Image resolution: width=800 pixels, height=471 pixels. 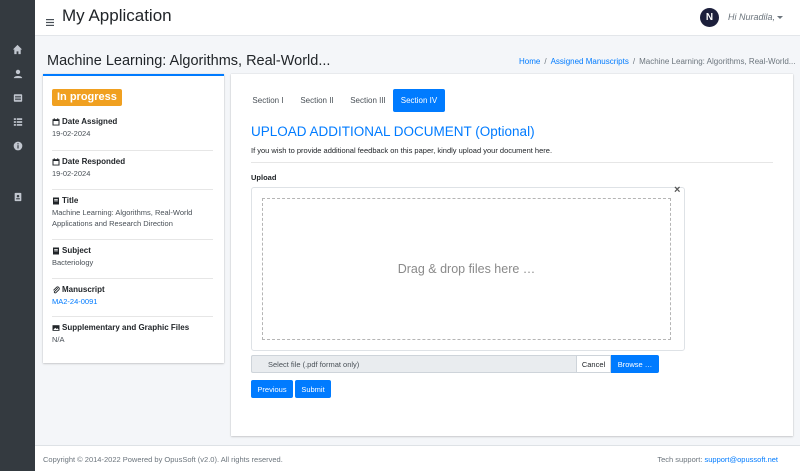 What do you see at coordinates (272, 389) in the screenshot?
I see `previous-button: Previous` at bounding box center [272, 389].